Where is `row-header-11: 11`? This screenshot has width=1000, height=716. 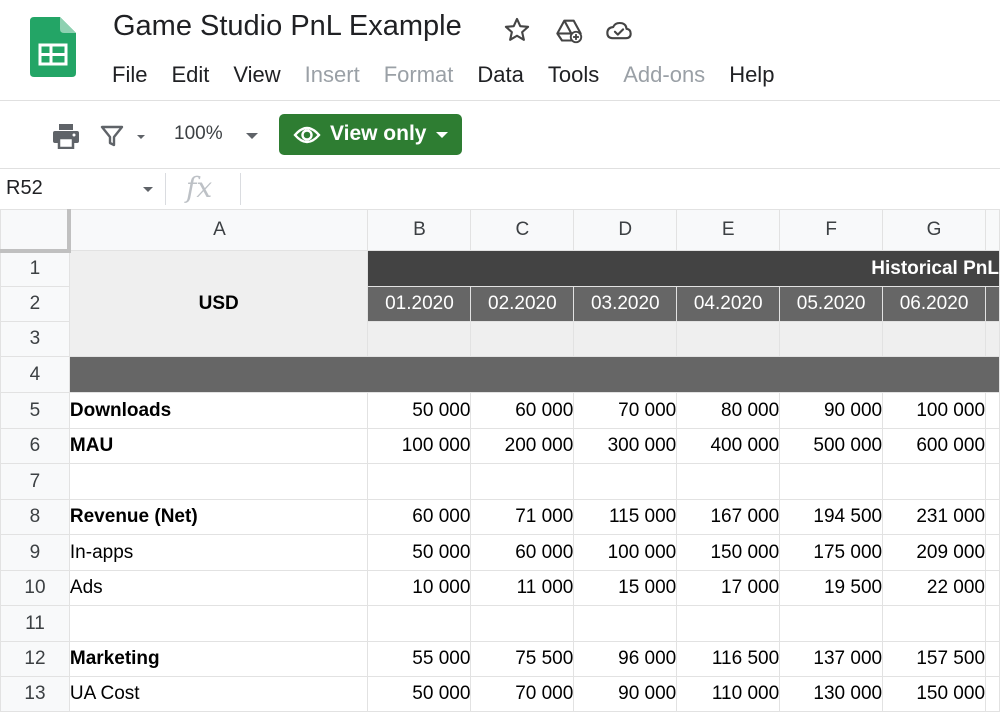 row-header-11: 11 is located at coordinates (35, 623).